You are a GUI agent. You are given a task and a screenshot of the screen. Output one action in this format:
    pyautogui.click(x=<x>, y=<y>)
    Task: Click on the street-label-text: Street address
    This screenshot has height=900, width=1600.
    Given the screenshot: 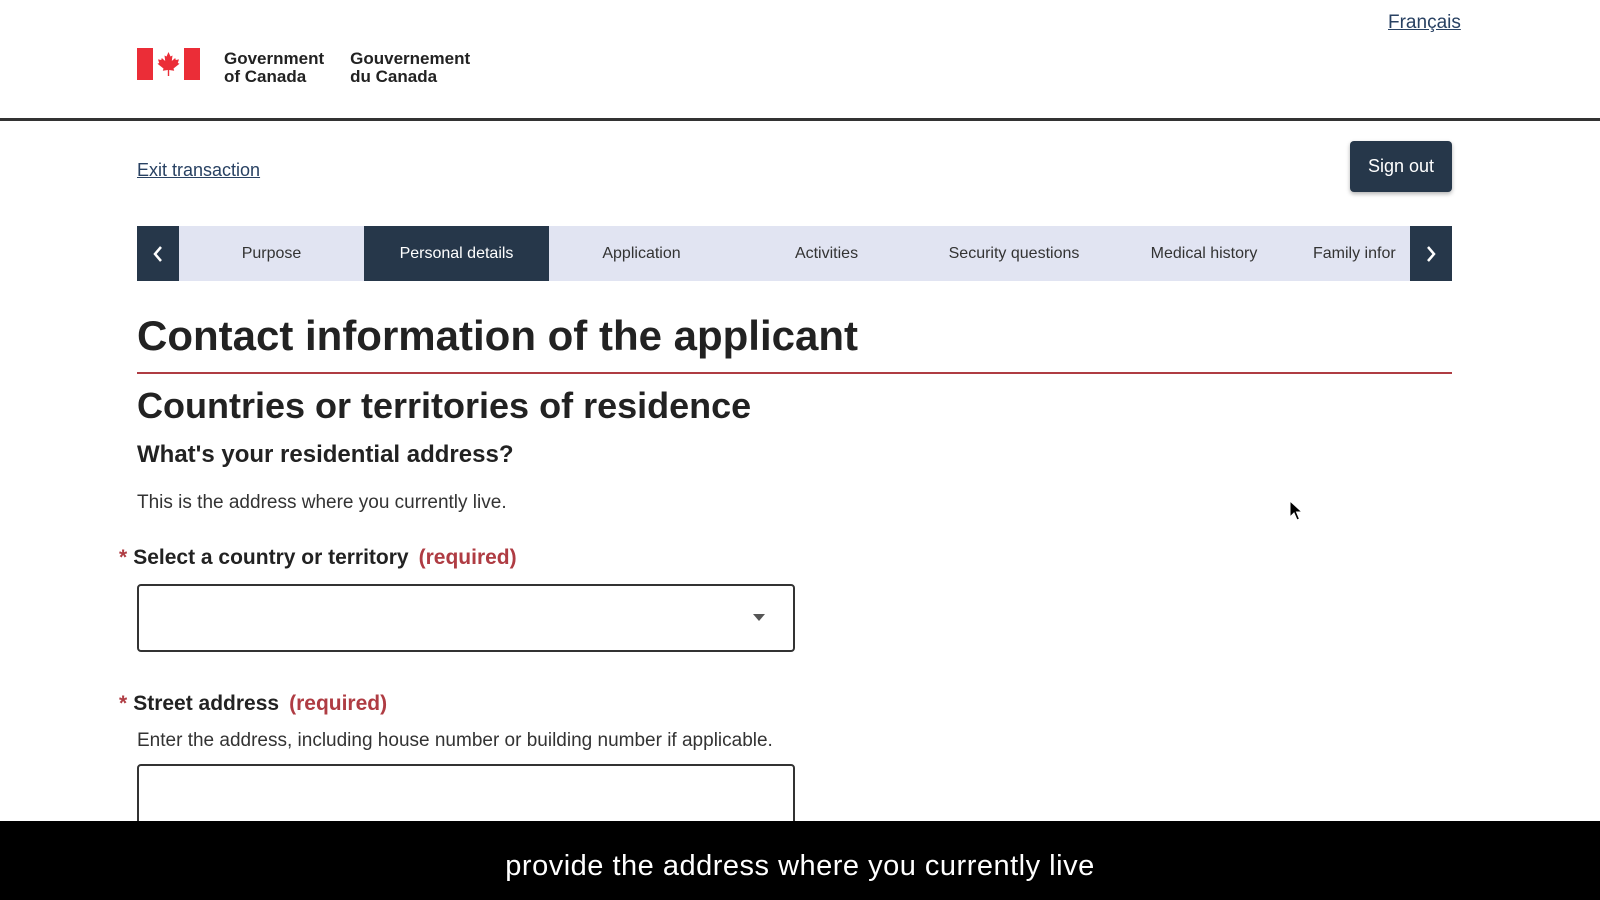 What is the action you would take?
    pyautogui.click(x=206, y=703)
    